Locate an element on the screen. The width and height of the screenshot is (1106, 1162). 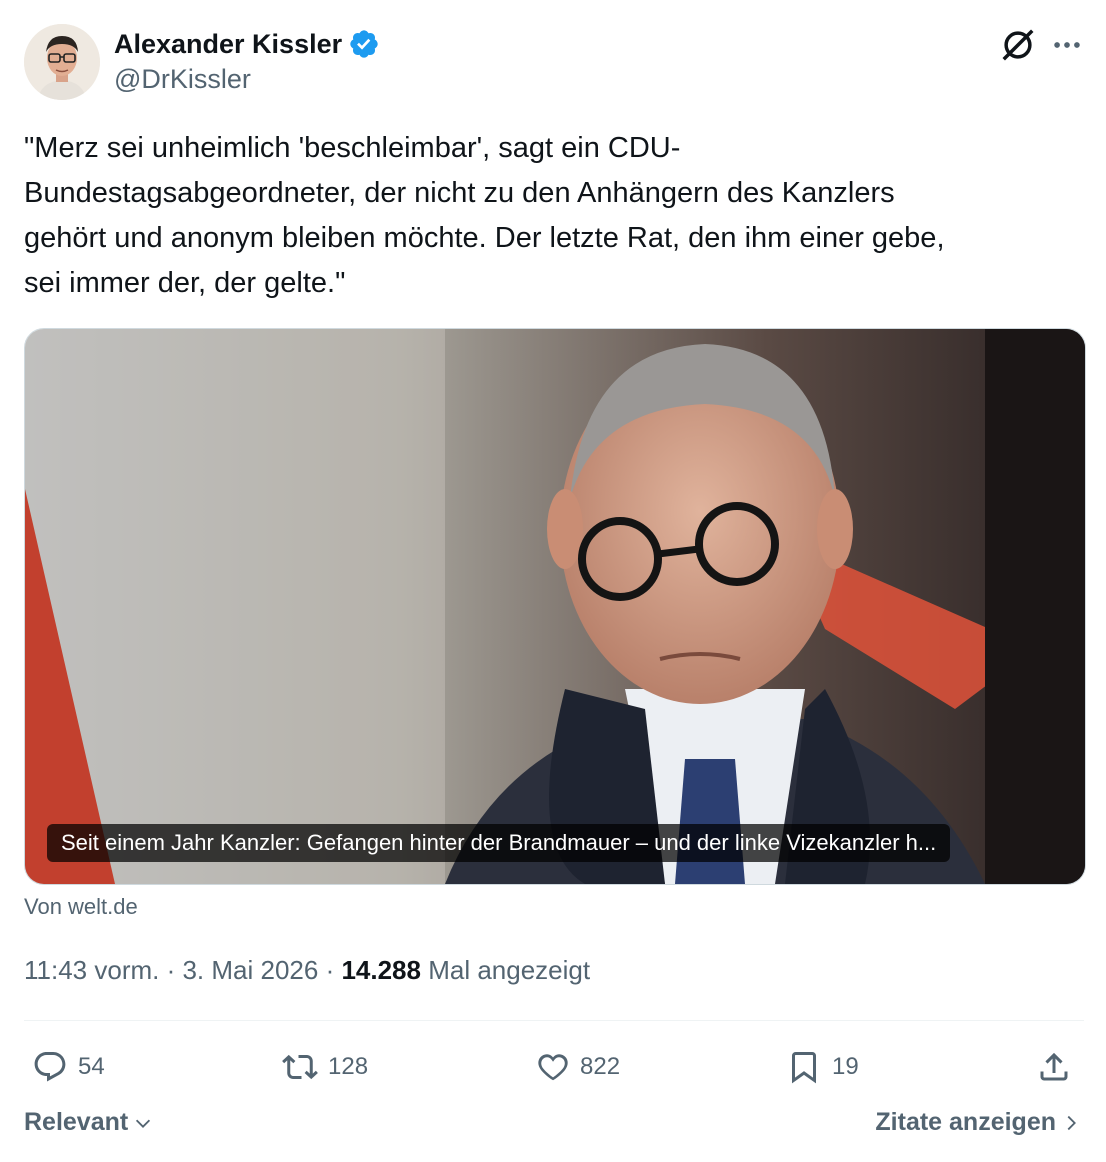
repost-icon is located at coordinates (300, 1067).